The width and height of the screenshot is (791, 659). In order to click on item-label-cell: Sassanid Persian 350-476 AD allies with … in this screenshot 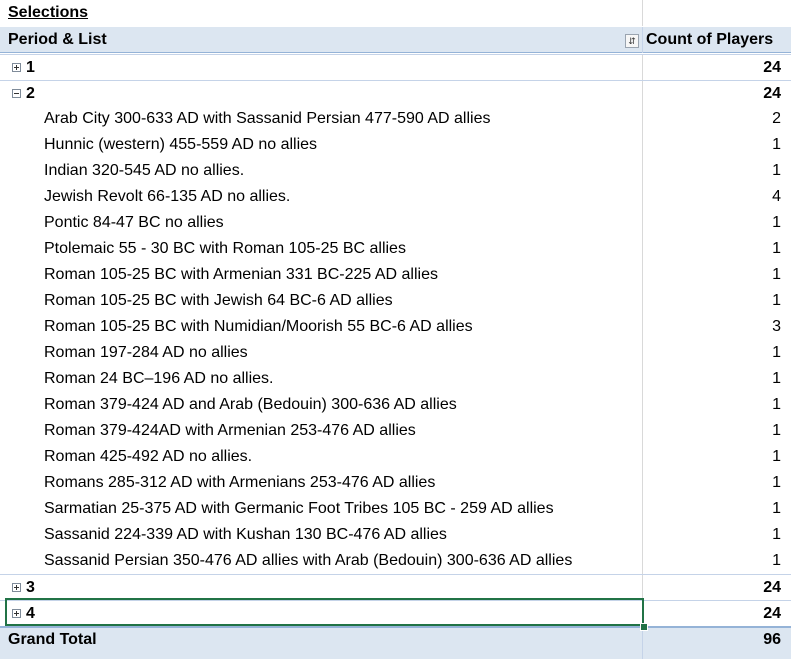, I will do `click(321, 561)`.